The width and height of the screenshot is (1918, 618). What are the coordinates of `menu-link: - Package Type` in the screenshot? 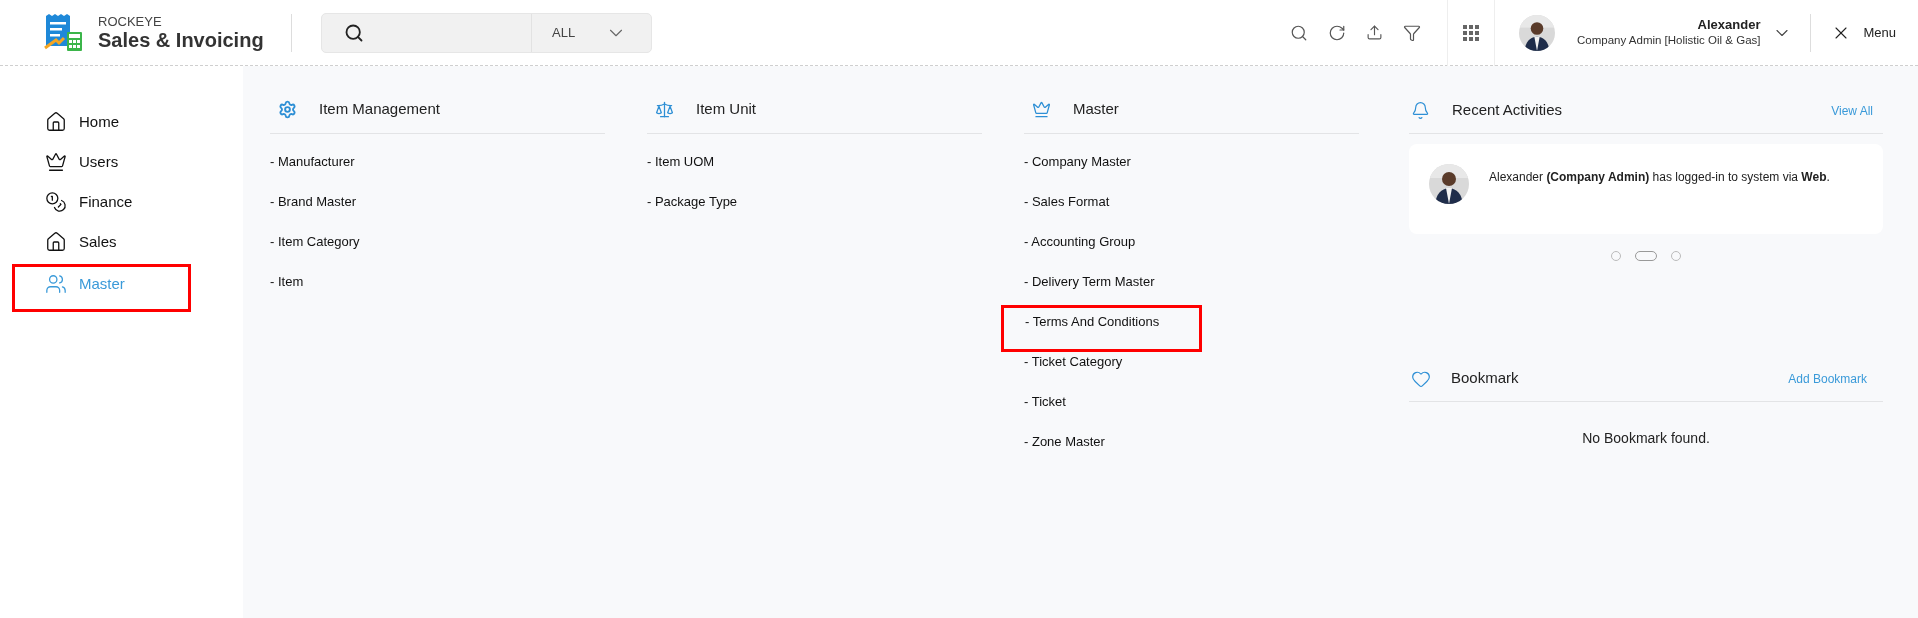 It's located at (692, 202).